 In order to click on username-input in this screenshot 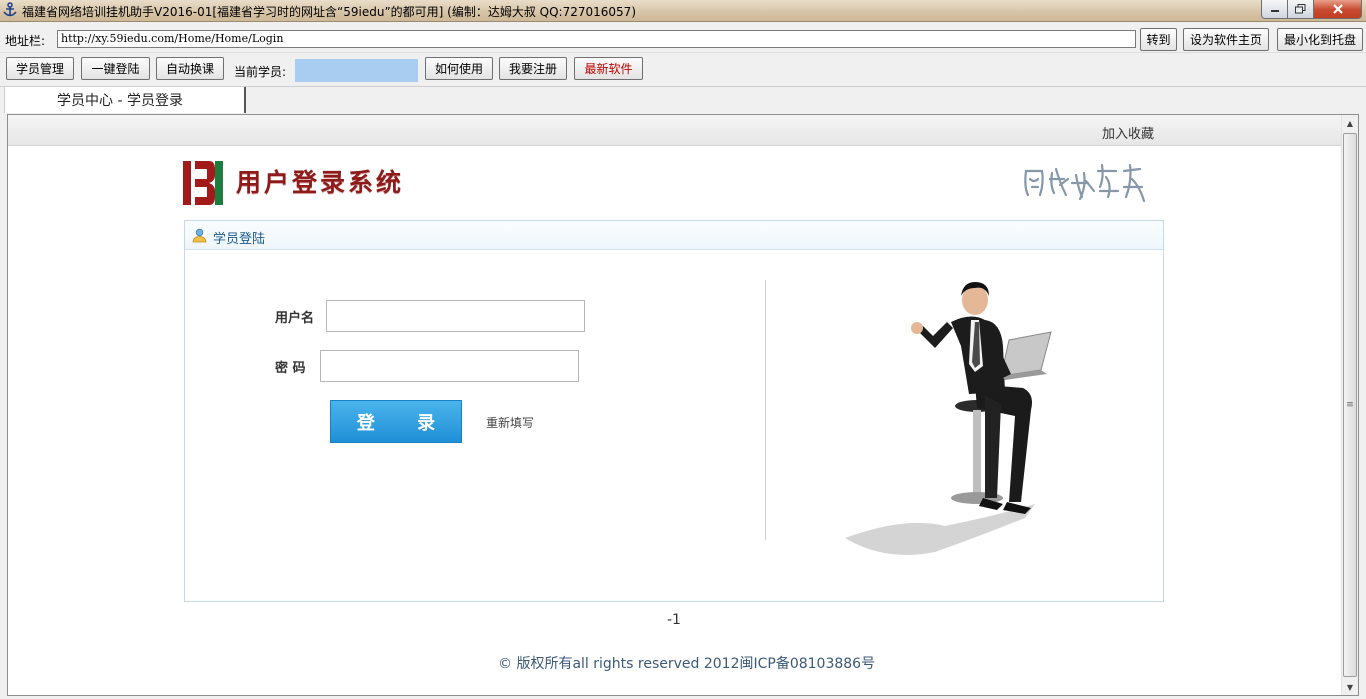, I will do `click(455, 316)`.